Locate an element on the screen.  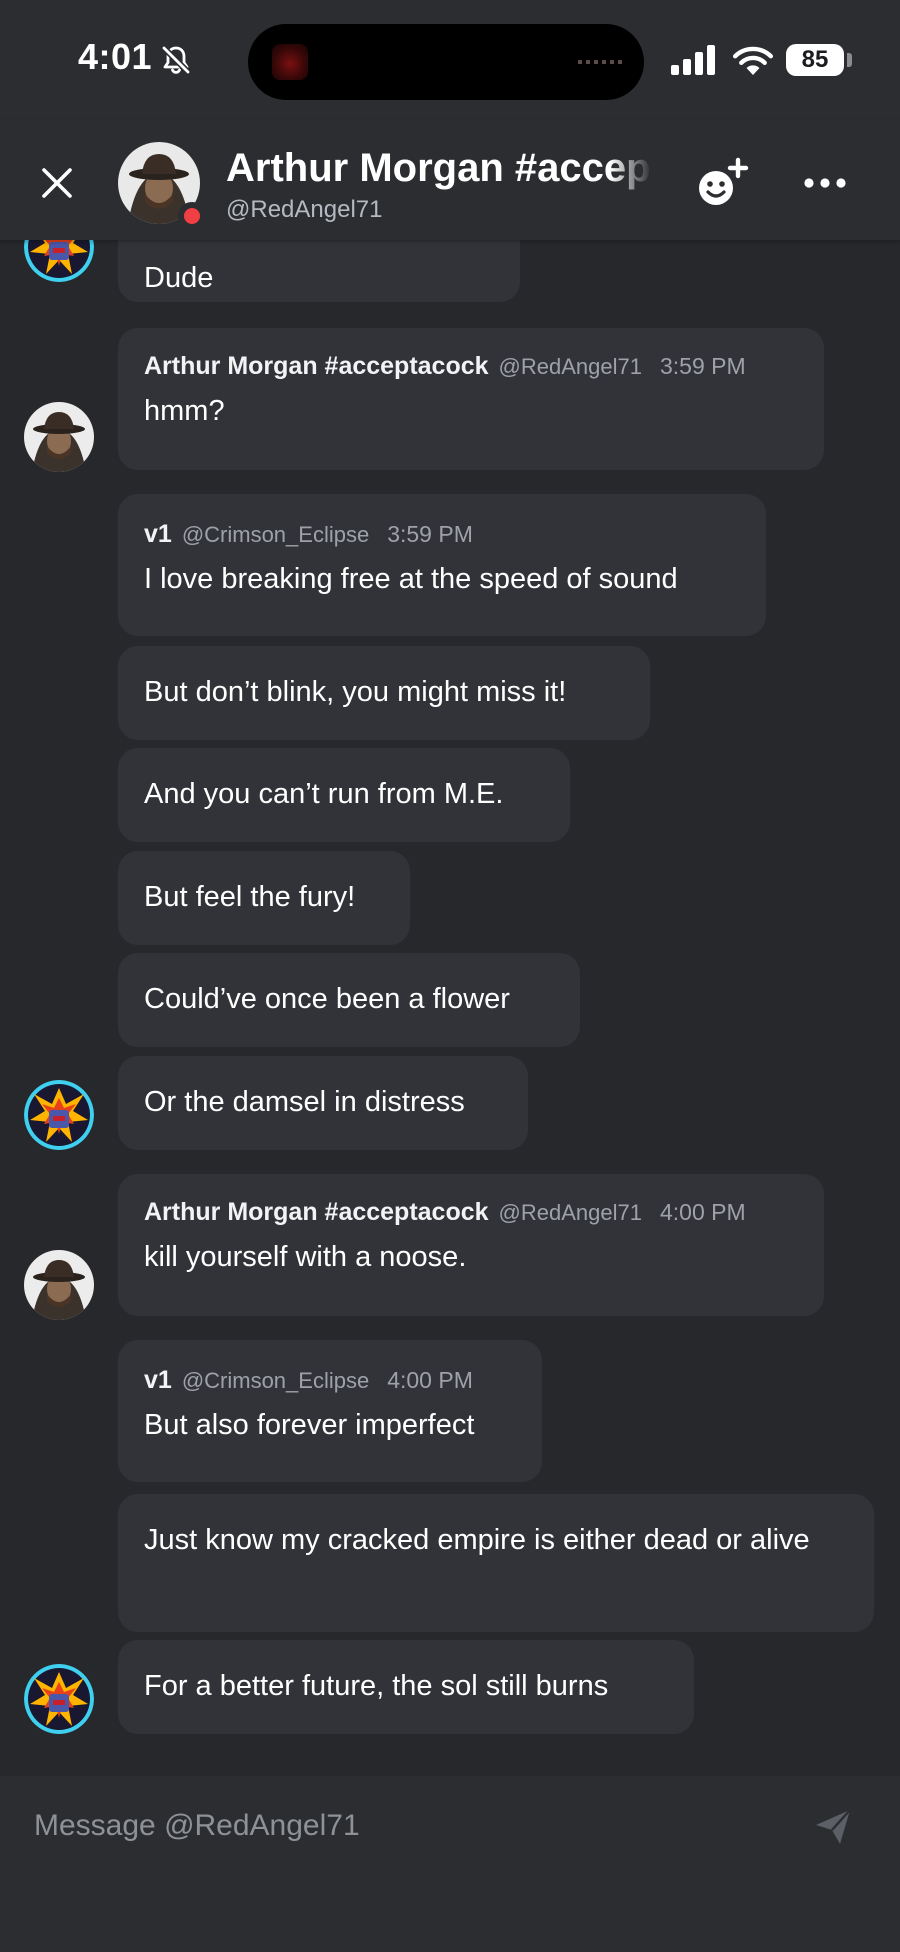
message-bubble: But don’t blink, you might miss it! is located at coordinates (384, 693).